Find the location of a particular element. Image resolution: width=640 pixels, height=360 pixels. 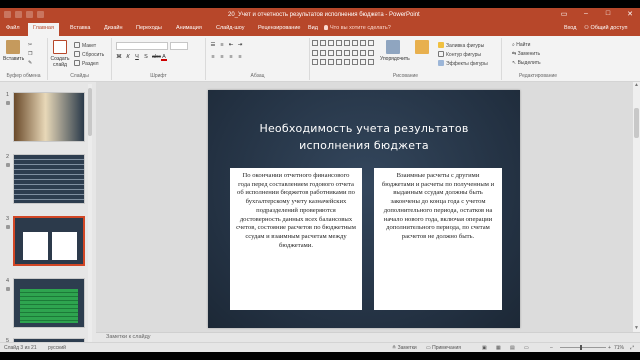

arrange-button: Упорядочить is located at coordinates (395, 51).